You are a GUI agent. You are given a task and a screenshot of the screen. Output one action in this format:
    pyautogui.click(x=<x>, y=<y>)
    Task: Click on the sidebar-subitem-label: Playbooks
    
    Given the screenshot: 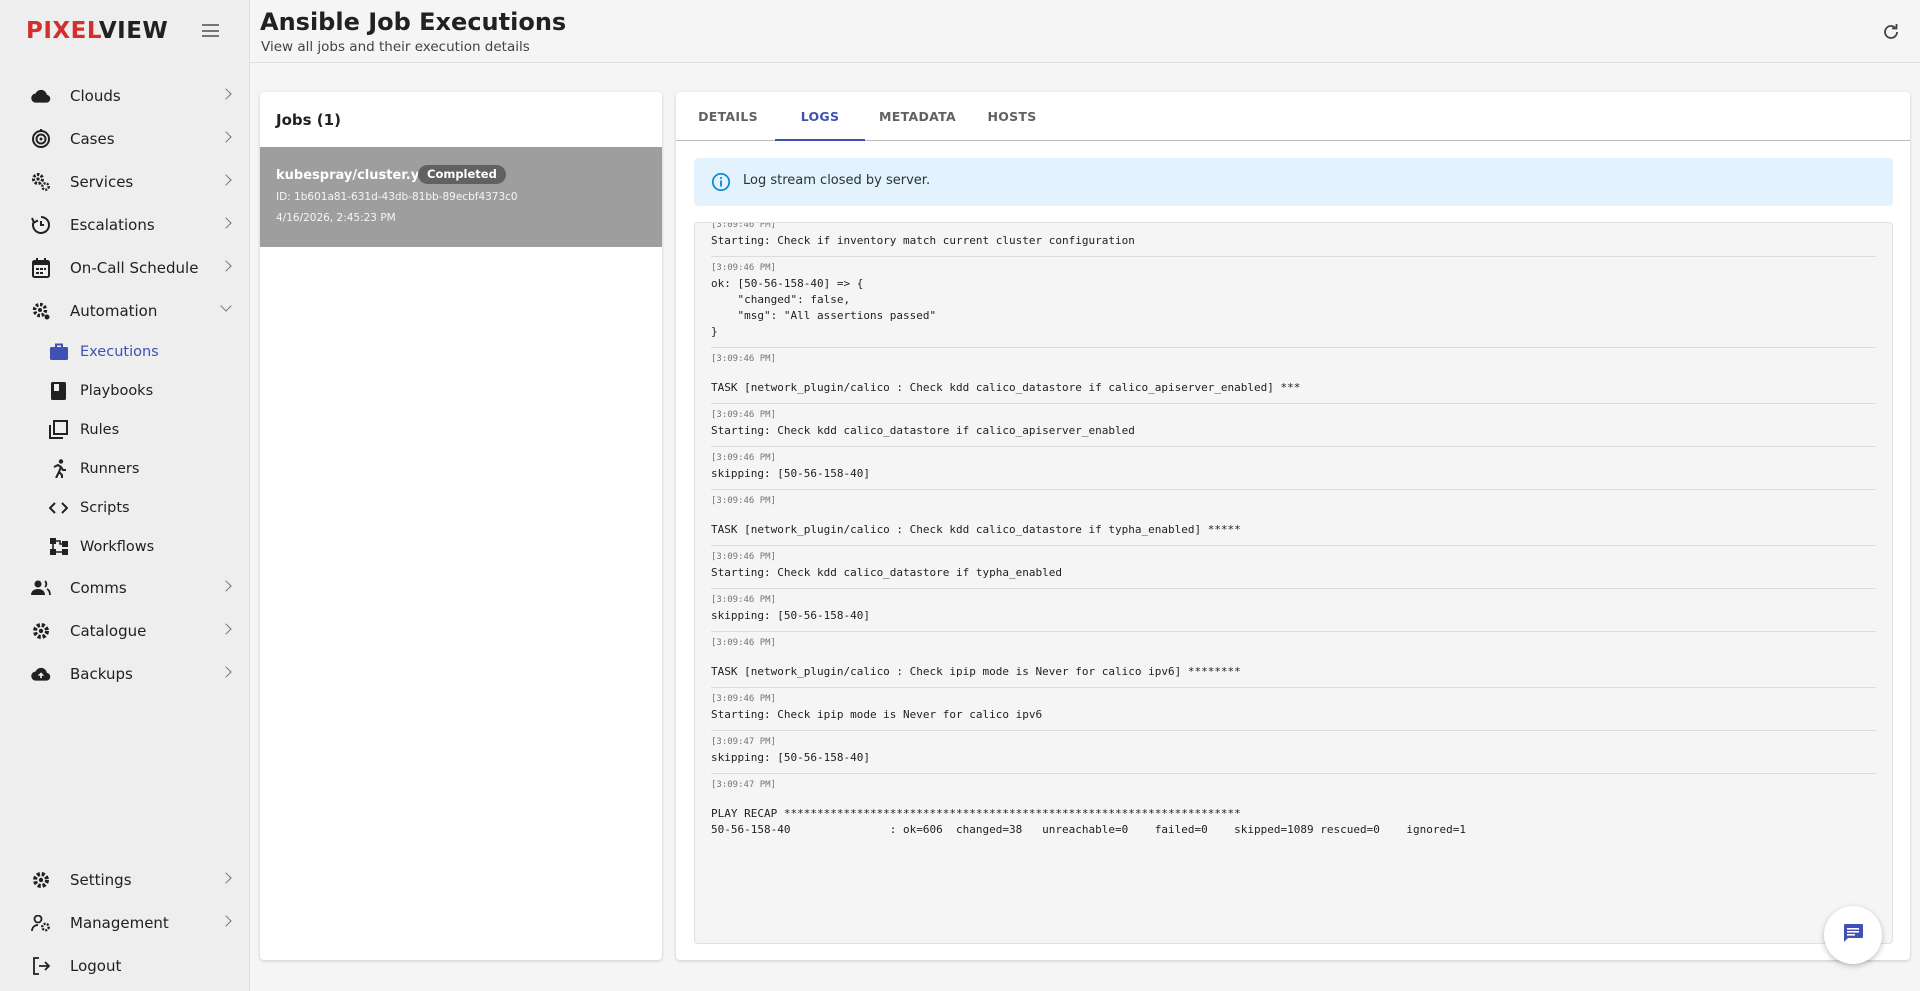 What is the action you would take?
    pyautogui.click(x=117, y=390)
    